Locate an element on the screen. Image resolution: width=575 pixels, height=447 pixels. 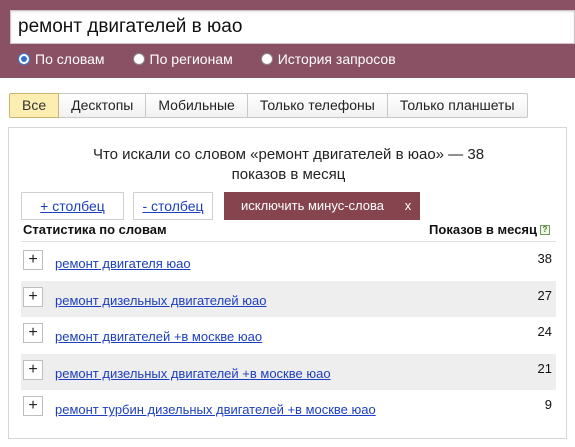
column-header-impressions-label: Показов в месяц is located at coordinates (483, 229).